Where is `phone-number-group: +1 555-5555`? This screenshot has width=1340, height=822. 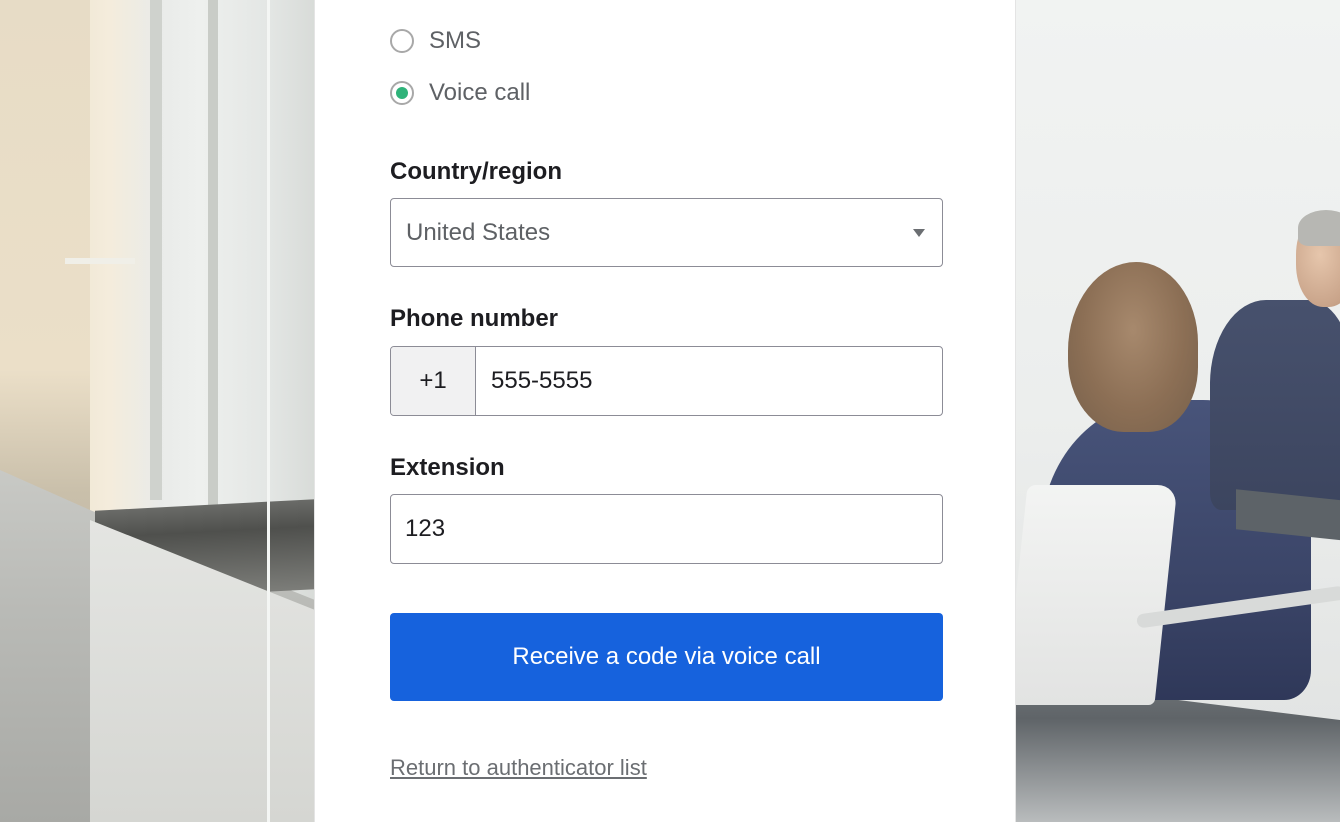
phone-number-group: +1 555-5555 is located at coordinates (666, 381).